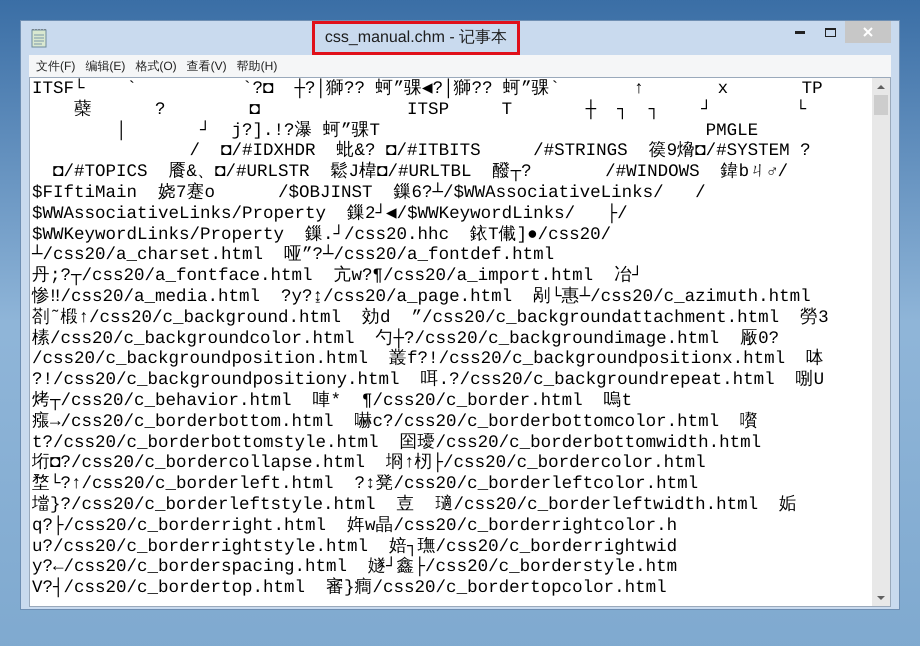  What do you see at coordinates (427, 89) in the screenshot?
I see `text-line: ITSF└ ` `?◘ ┼?│獅?? 蚵”骒◀?│獅?? 蚵”骒` ↑ x TP` at bounding box center [427, 89].